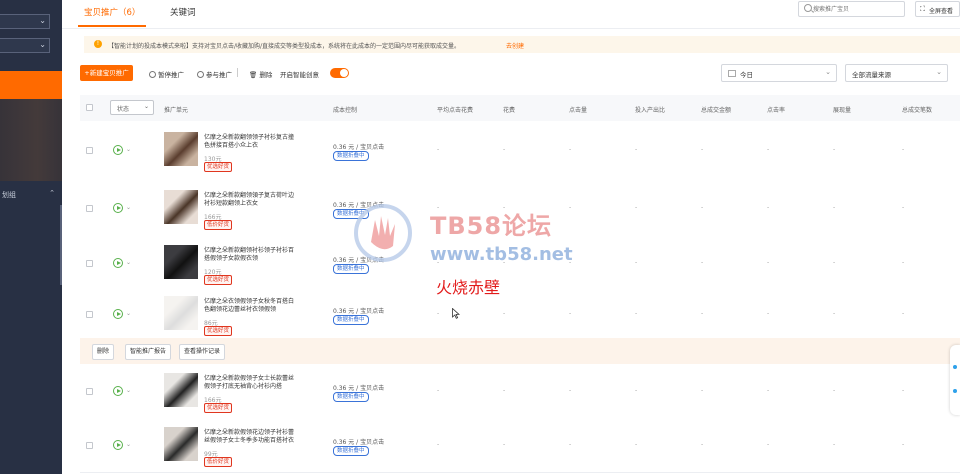  I want to click on warning-icon: !, so click(98, 44).